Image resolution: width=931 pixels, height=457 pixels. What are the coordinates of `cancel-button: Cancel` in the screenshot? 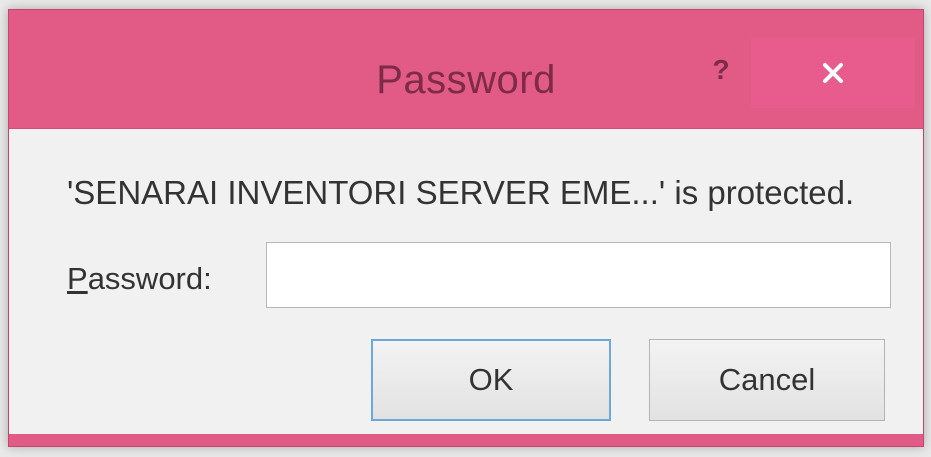 It's located at (767, 380).